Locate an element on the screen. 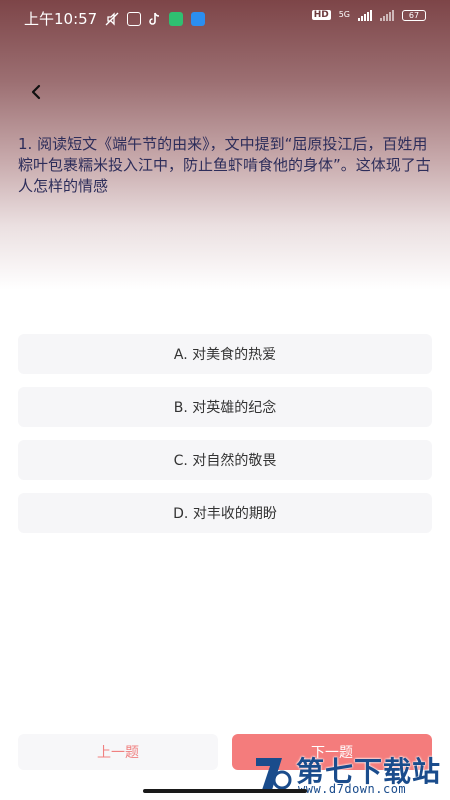 Image resolution: width=450 pixels, height=800 pixels. status-left: 上午10:57 is located at coordinates (115, 18).